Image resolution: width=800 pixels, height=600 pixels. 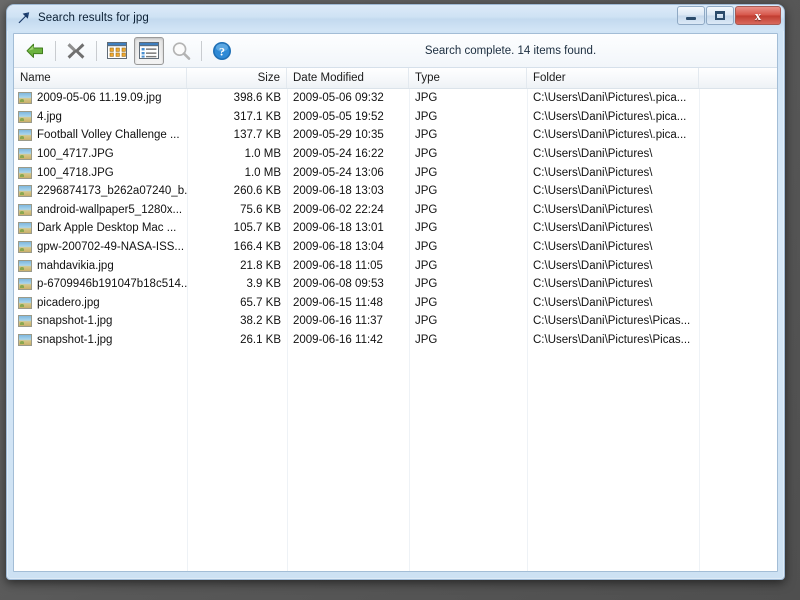 I want to click on list-view-button, so click(x=149, y=50).